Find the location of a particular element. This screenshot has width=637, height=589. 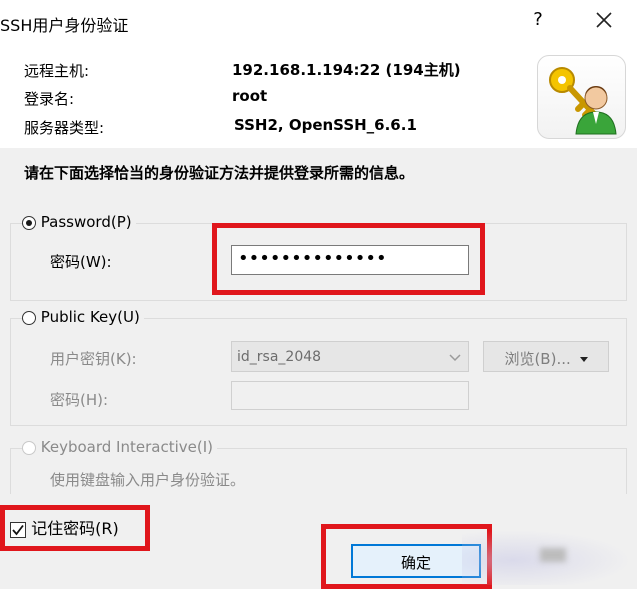

password-radio: Password(P) is located at coordinates (79, 222).